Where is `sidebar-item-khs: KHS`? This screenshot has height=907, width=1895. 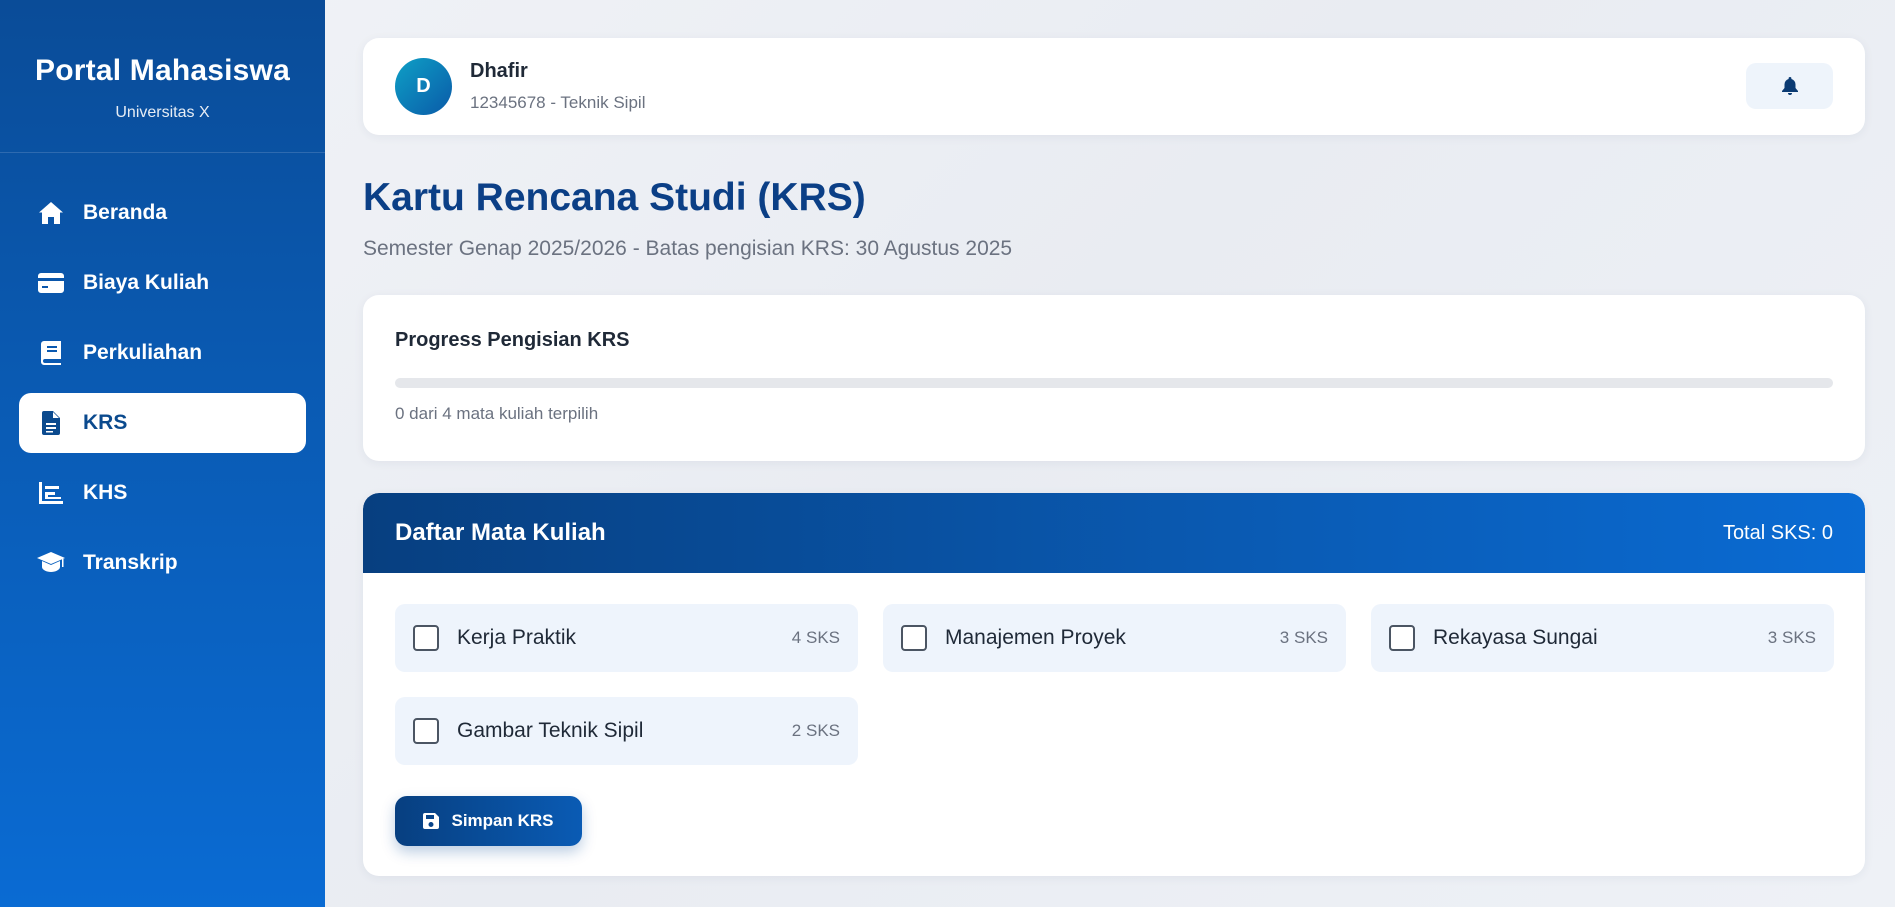
sidebar-item-khs: KHS is located at coordinates (162, 493).